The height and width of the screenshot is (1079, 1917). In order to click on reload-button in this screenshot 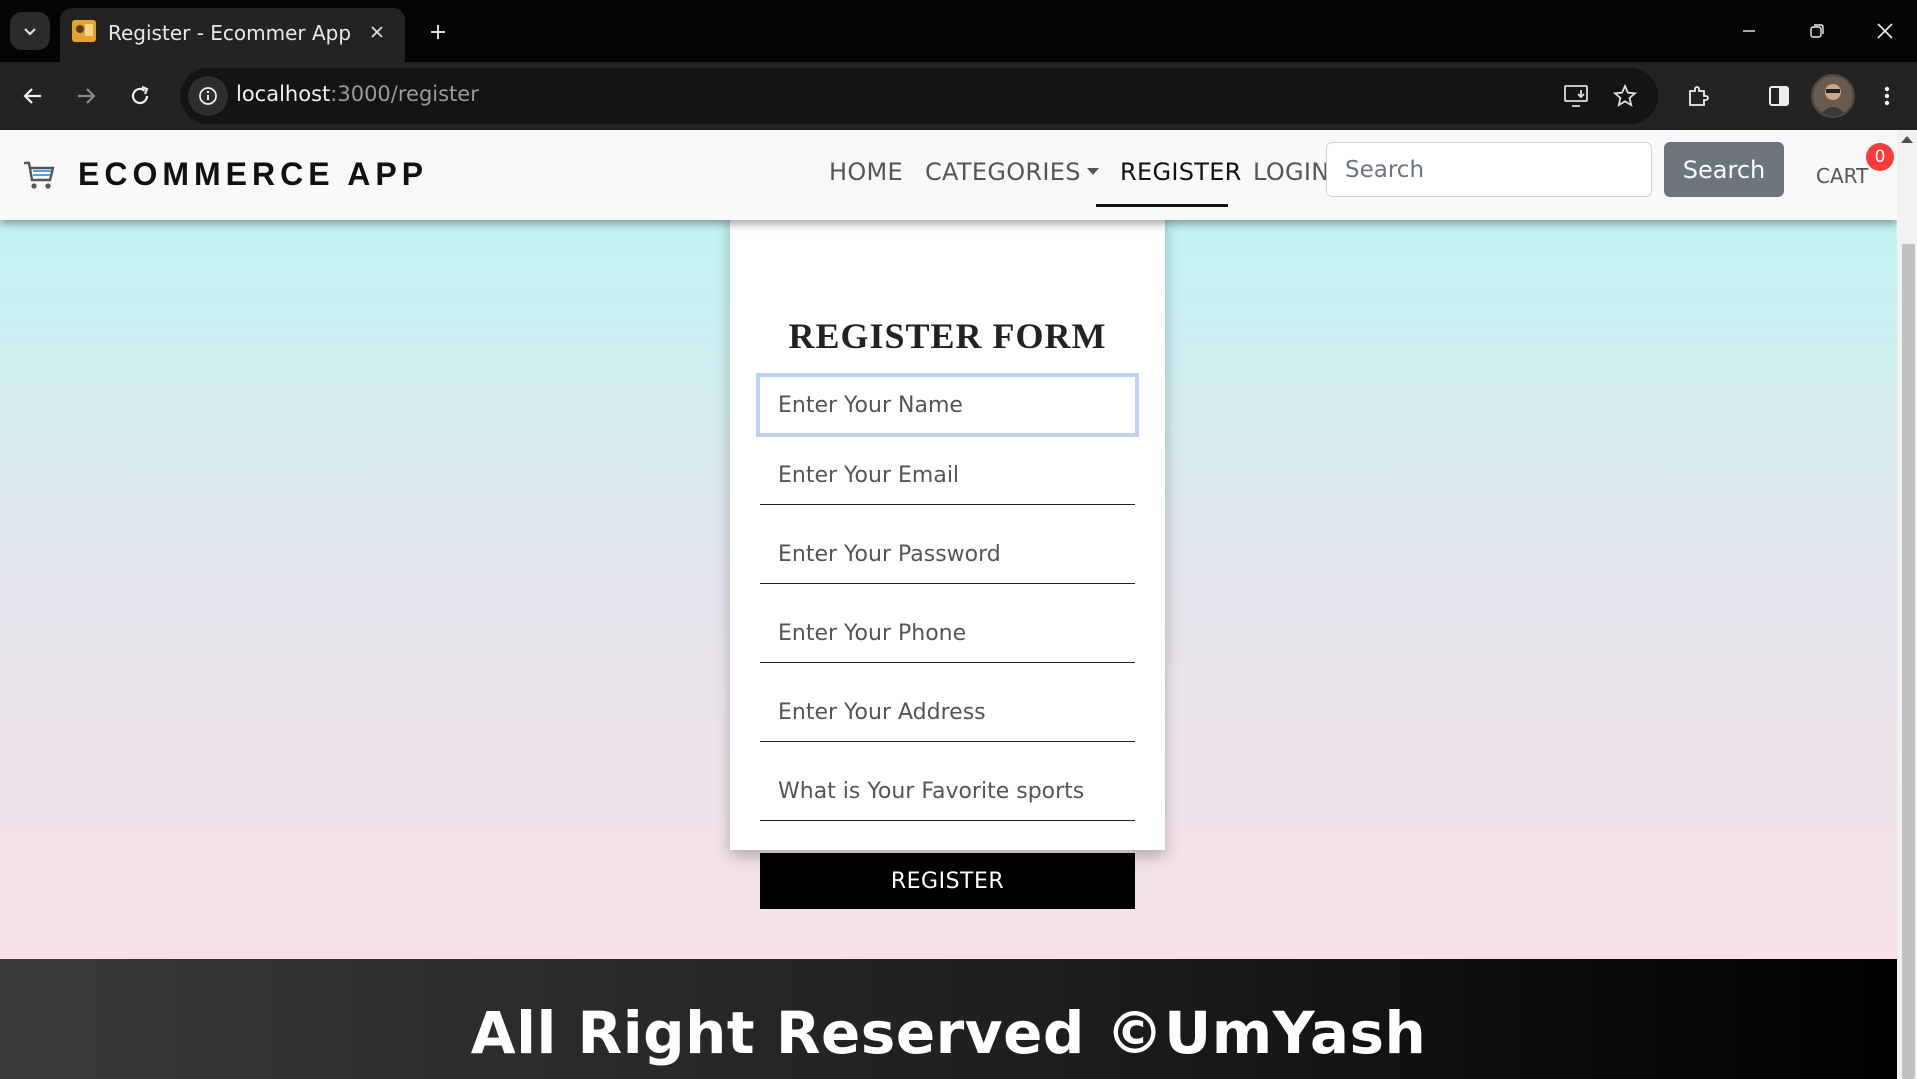, I will do `click(140, 96)`.